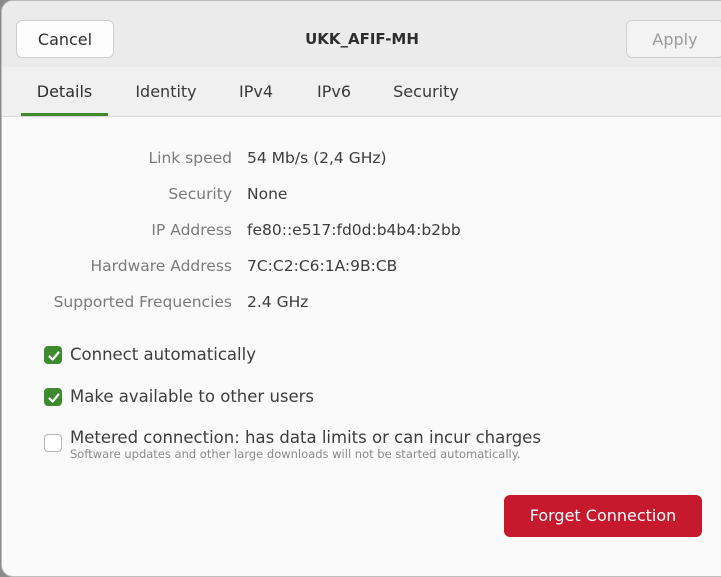  Describe the element at coordinates (278, 302) in the screenshot. I see `detail-value: 2.4 GHz` at that location.